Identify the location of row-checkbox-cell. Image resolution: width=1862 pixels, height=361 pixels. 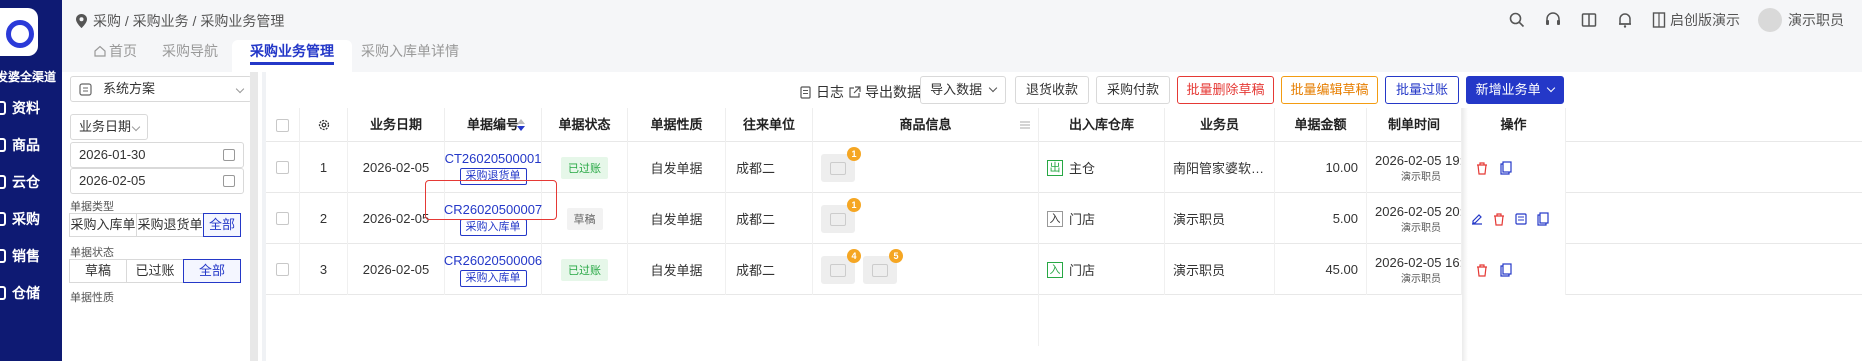
(283, 269).